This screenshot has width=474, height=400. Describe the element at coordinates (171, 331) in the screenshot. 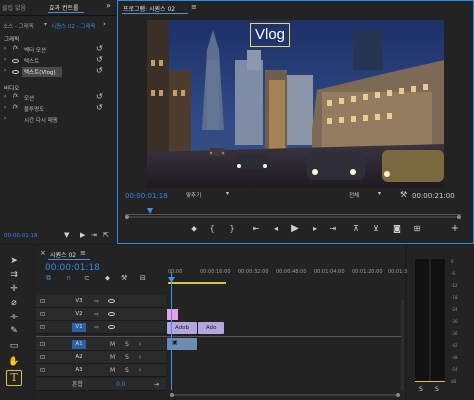

I see `timeline-playhead` at that location.